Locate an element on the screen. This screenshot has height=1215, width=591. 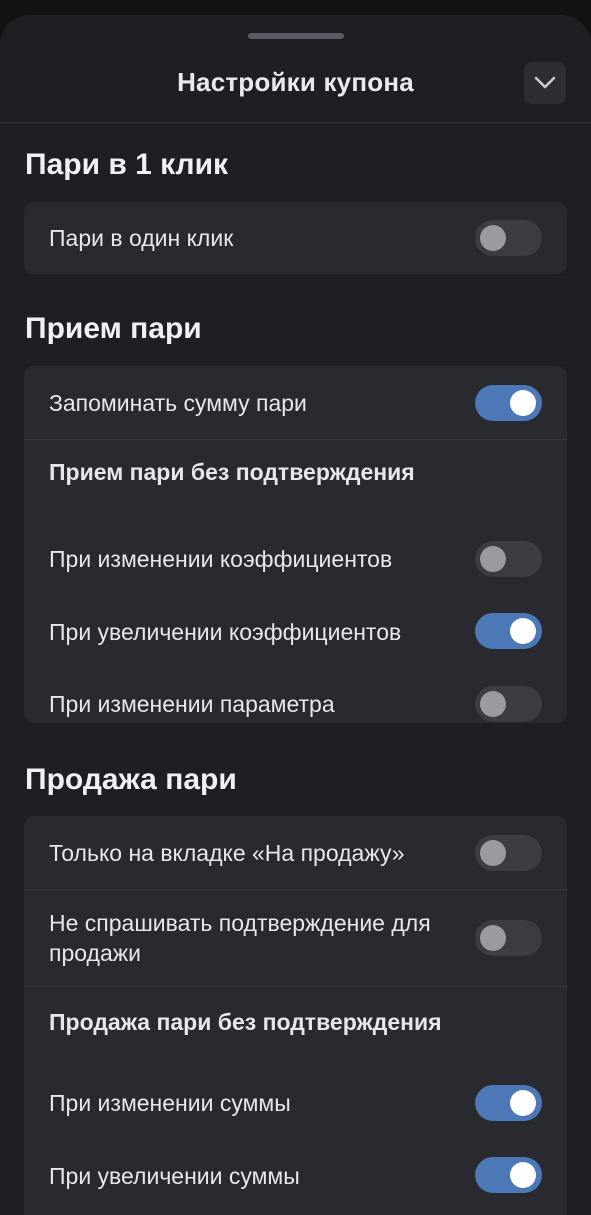
setting-row-odds-change: При изменении коэффициентов is located at coordinates (295, 560).